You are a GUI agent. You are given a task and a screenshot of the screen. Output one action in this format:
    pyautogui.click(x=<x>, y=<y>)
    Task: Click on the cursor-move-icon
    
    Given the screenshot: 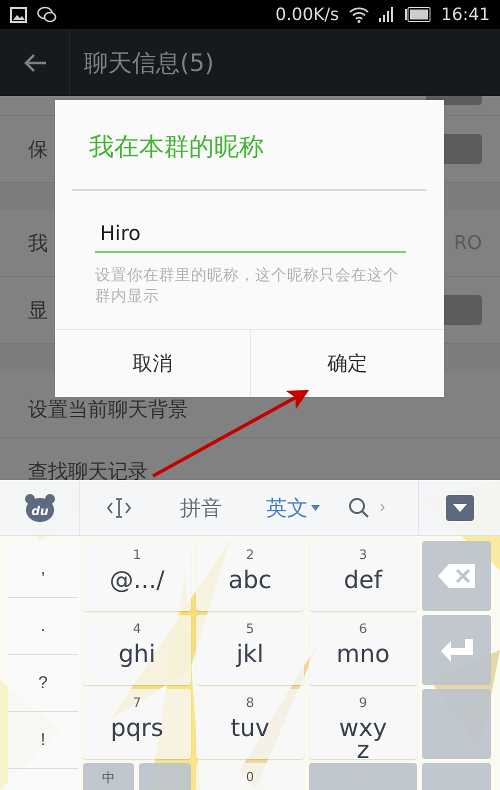 What is the action you would take?
    pyautogui.click(x=119, y=507)
    